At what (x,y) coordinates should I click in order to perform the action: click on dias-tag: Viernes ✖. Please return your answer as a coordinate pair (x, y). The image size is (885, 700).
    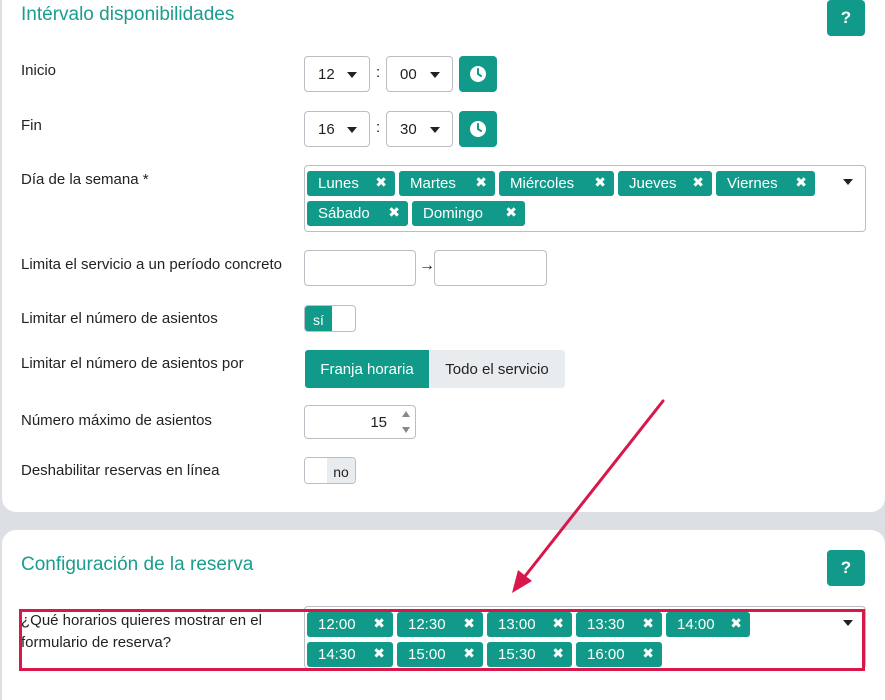
    Looking at the image, I should click on (765, 183).